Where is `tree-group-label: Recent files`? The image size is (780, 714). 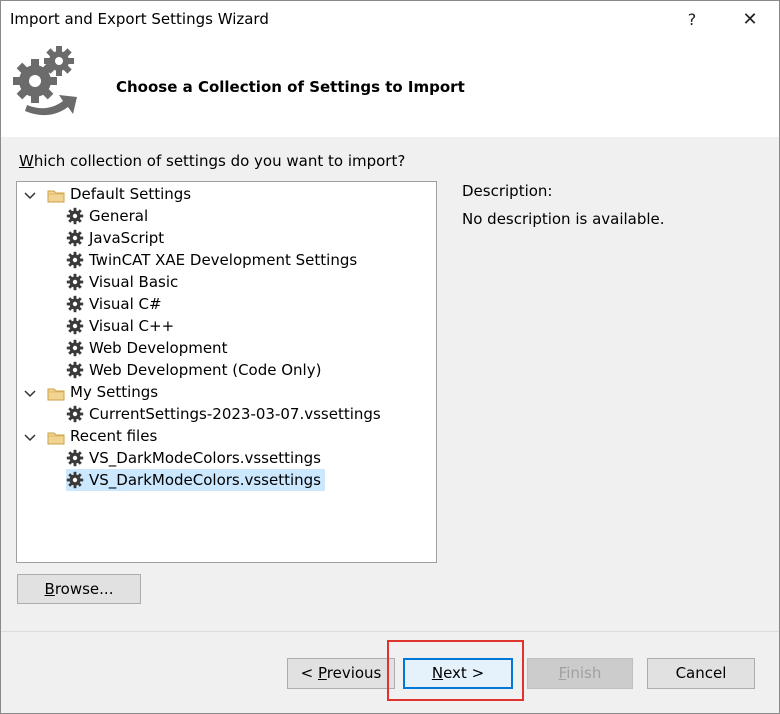
tree-group-label: Recent files is located at coordinates (114, 436).